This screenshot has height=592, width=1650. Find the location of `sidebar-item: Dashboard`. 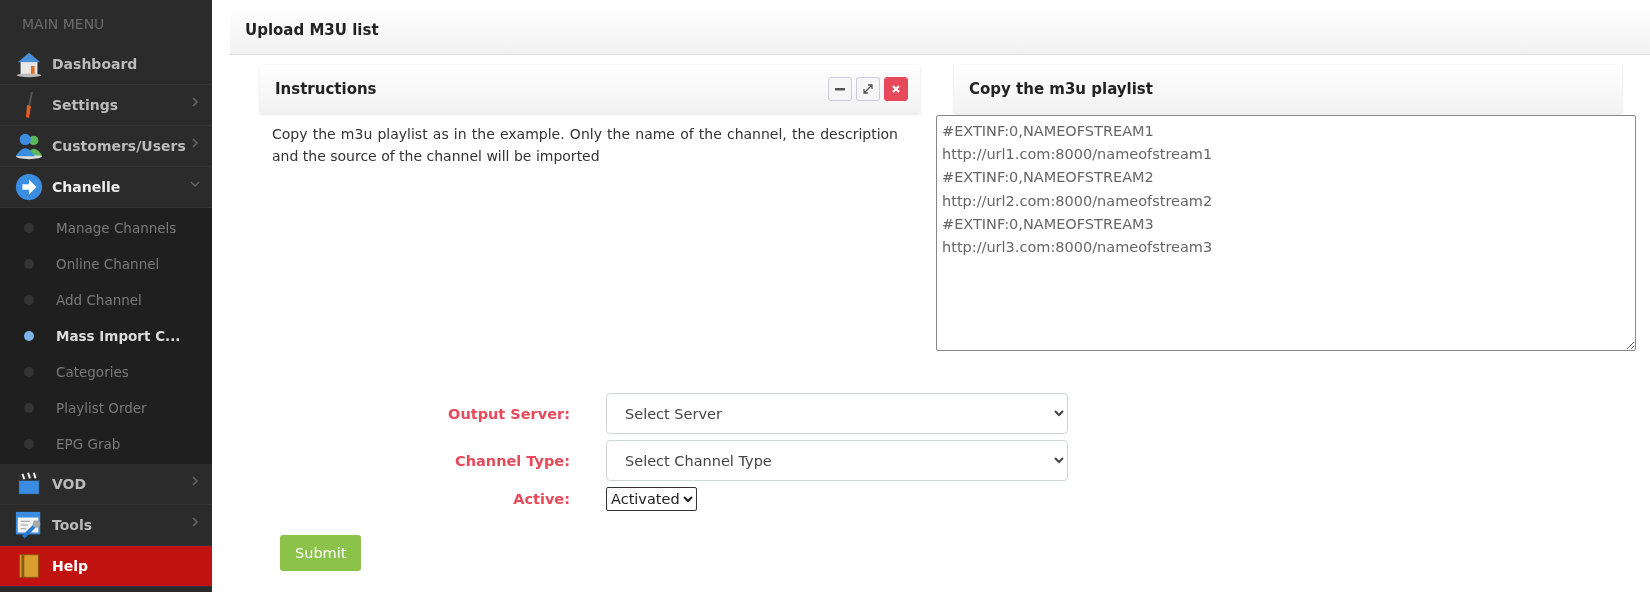

sidebar-item: Dashboard is located at coordinates (106, 64).